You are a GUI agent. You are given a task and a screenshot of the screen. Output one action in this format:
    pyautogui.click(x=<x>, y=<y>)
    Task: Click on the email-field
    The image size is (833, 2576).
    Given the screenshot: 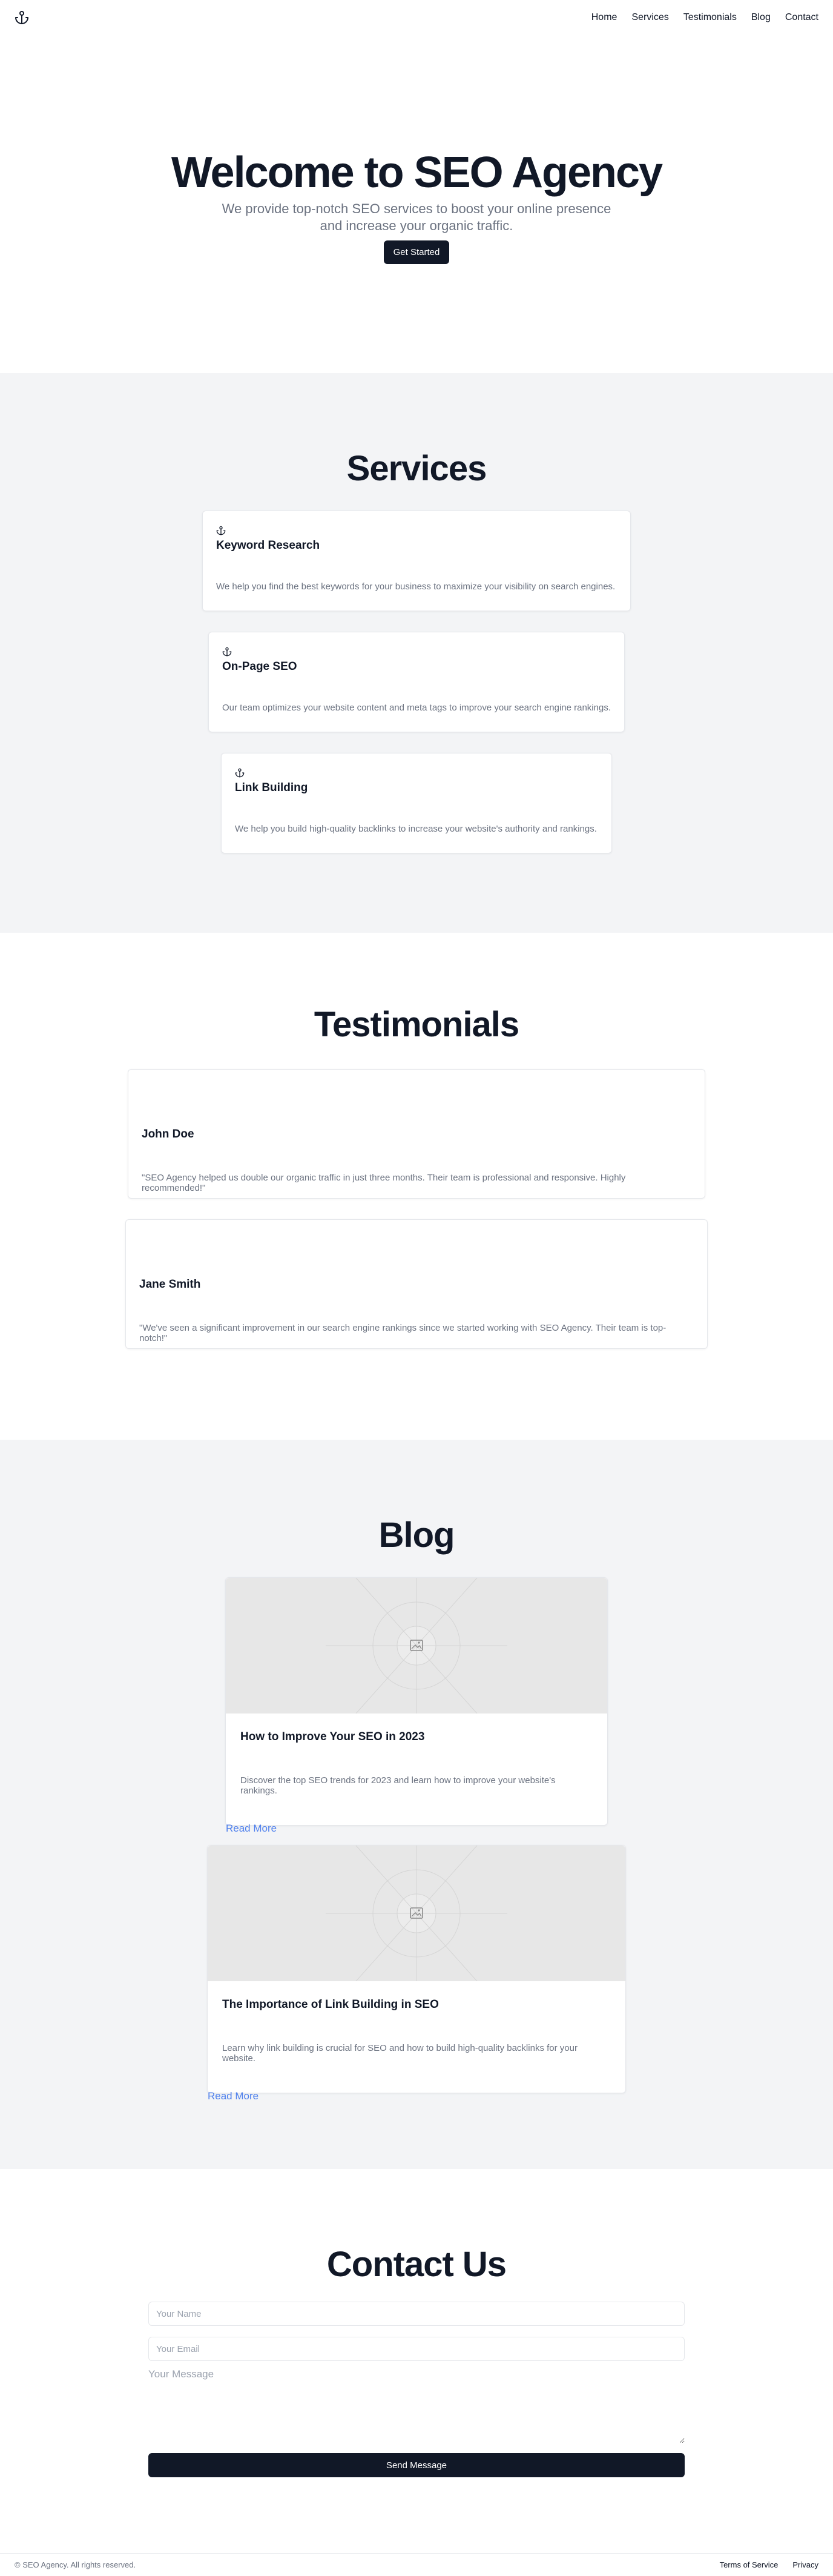 What is the action you would take?
    pyautogui.click(x=416, y=2349)
    